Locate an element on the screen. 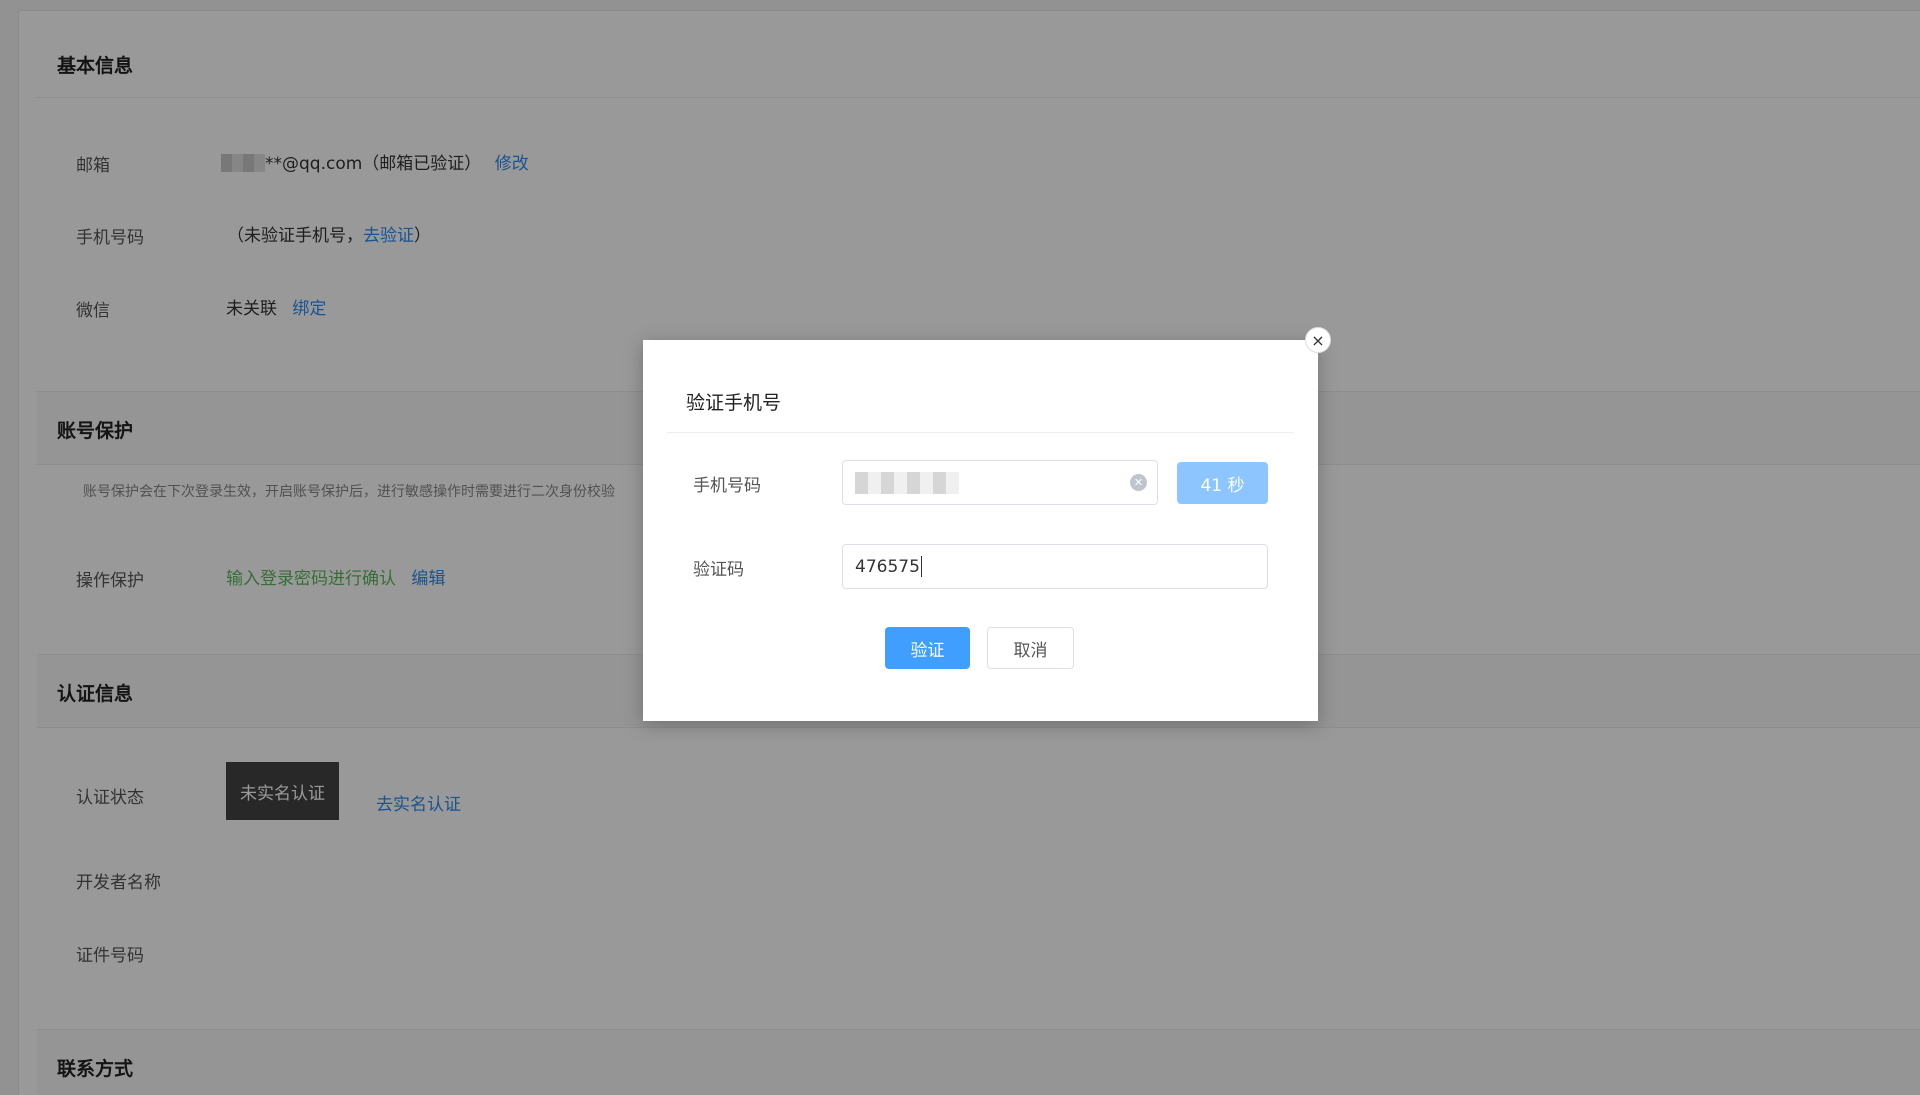 This screenshot has width=1920, height=1095. dialog-divider is located at coordinates (980, 432).